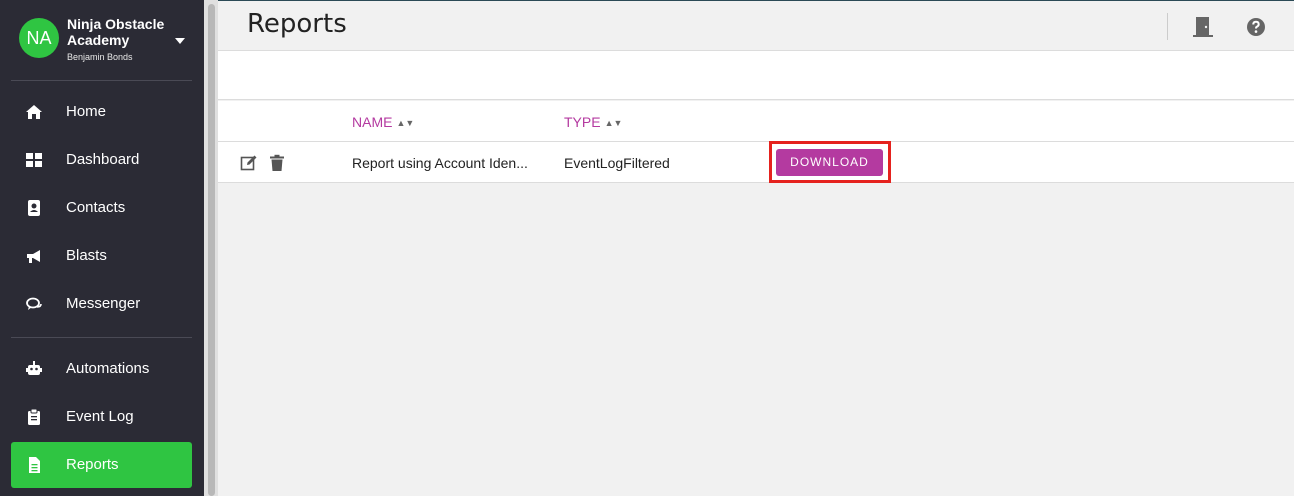 The height and width of the screenshot is (496, 1294). Describe the element at coordinates (277, 163) in the screenshot. I see `trash-icon` at that location.